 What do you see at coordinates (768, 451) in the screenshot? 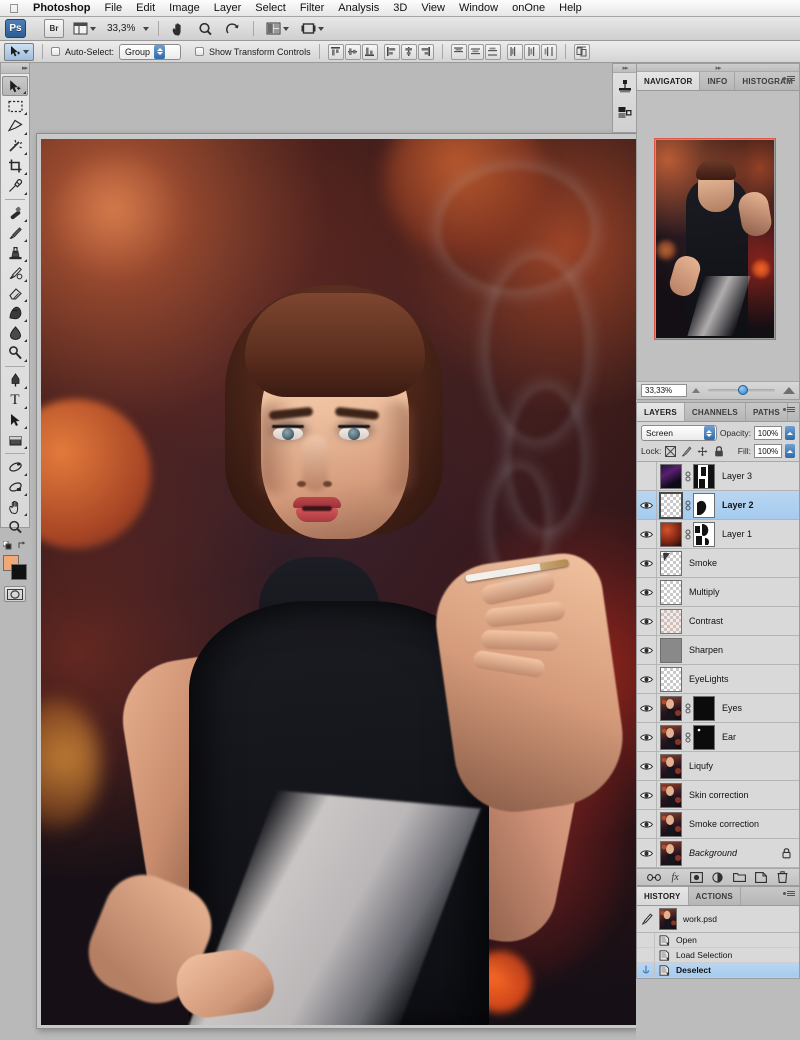
I see `fill-input: 100%` at bounding box center [768, 451].